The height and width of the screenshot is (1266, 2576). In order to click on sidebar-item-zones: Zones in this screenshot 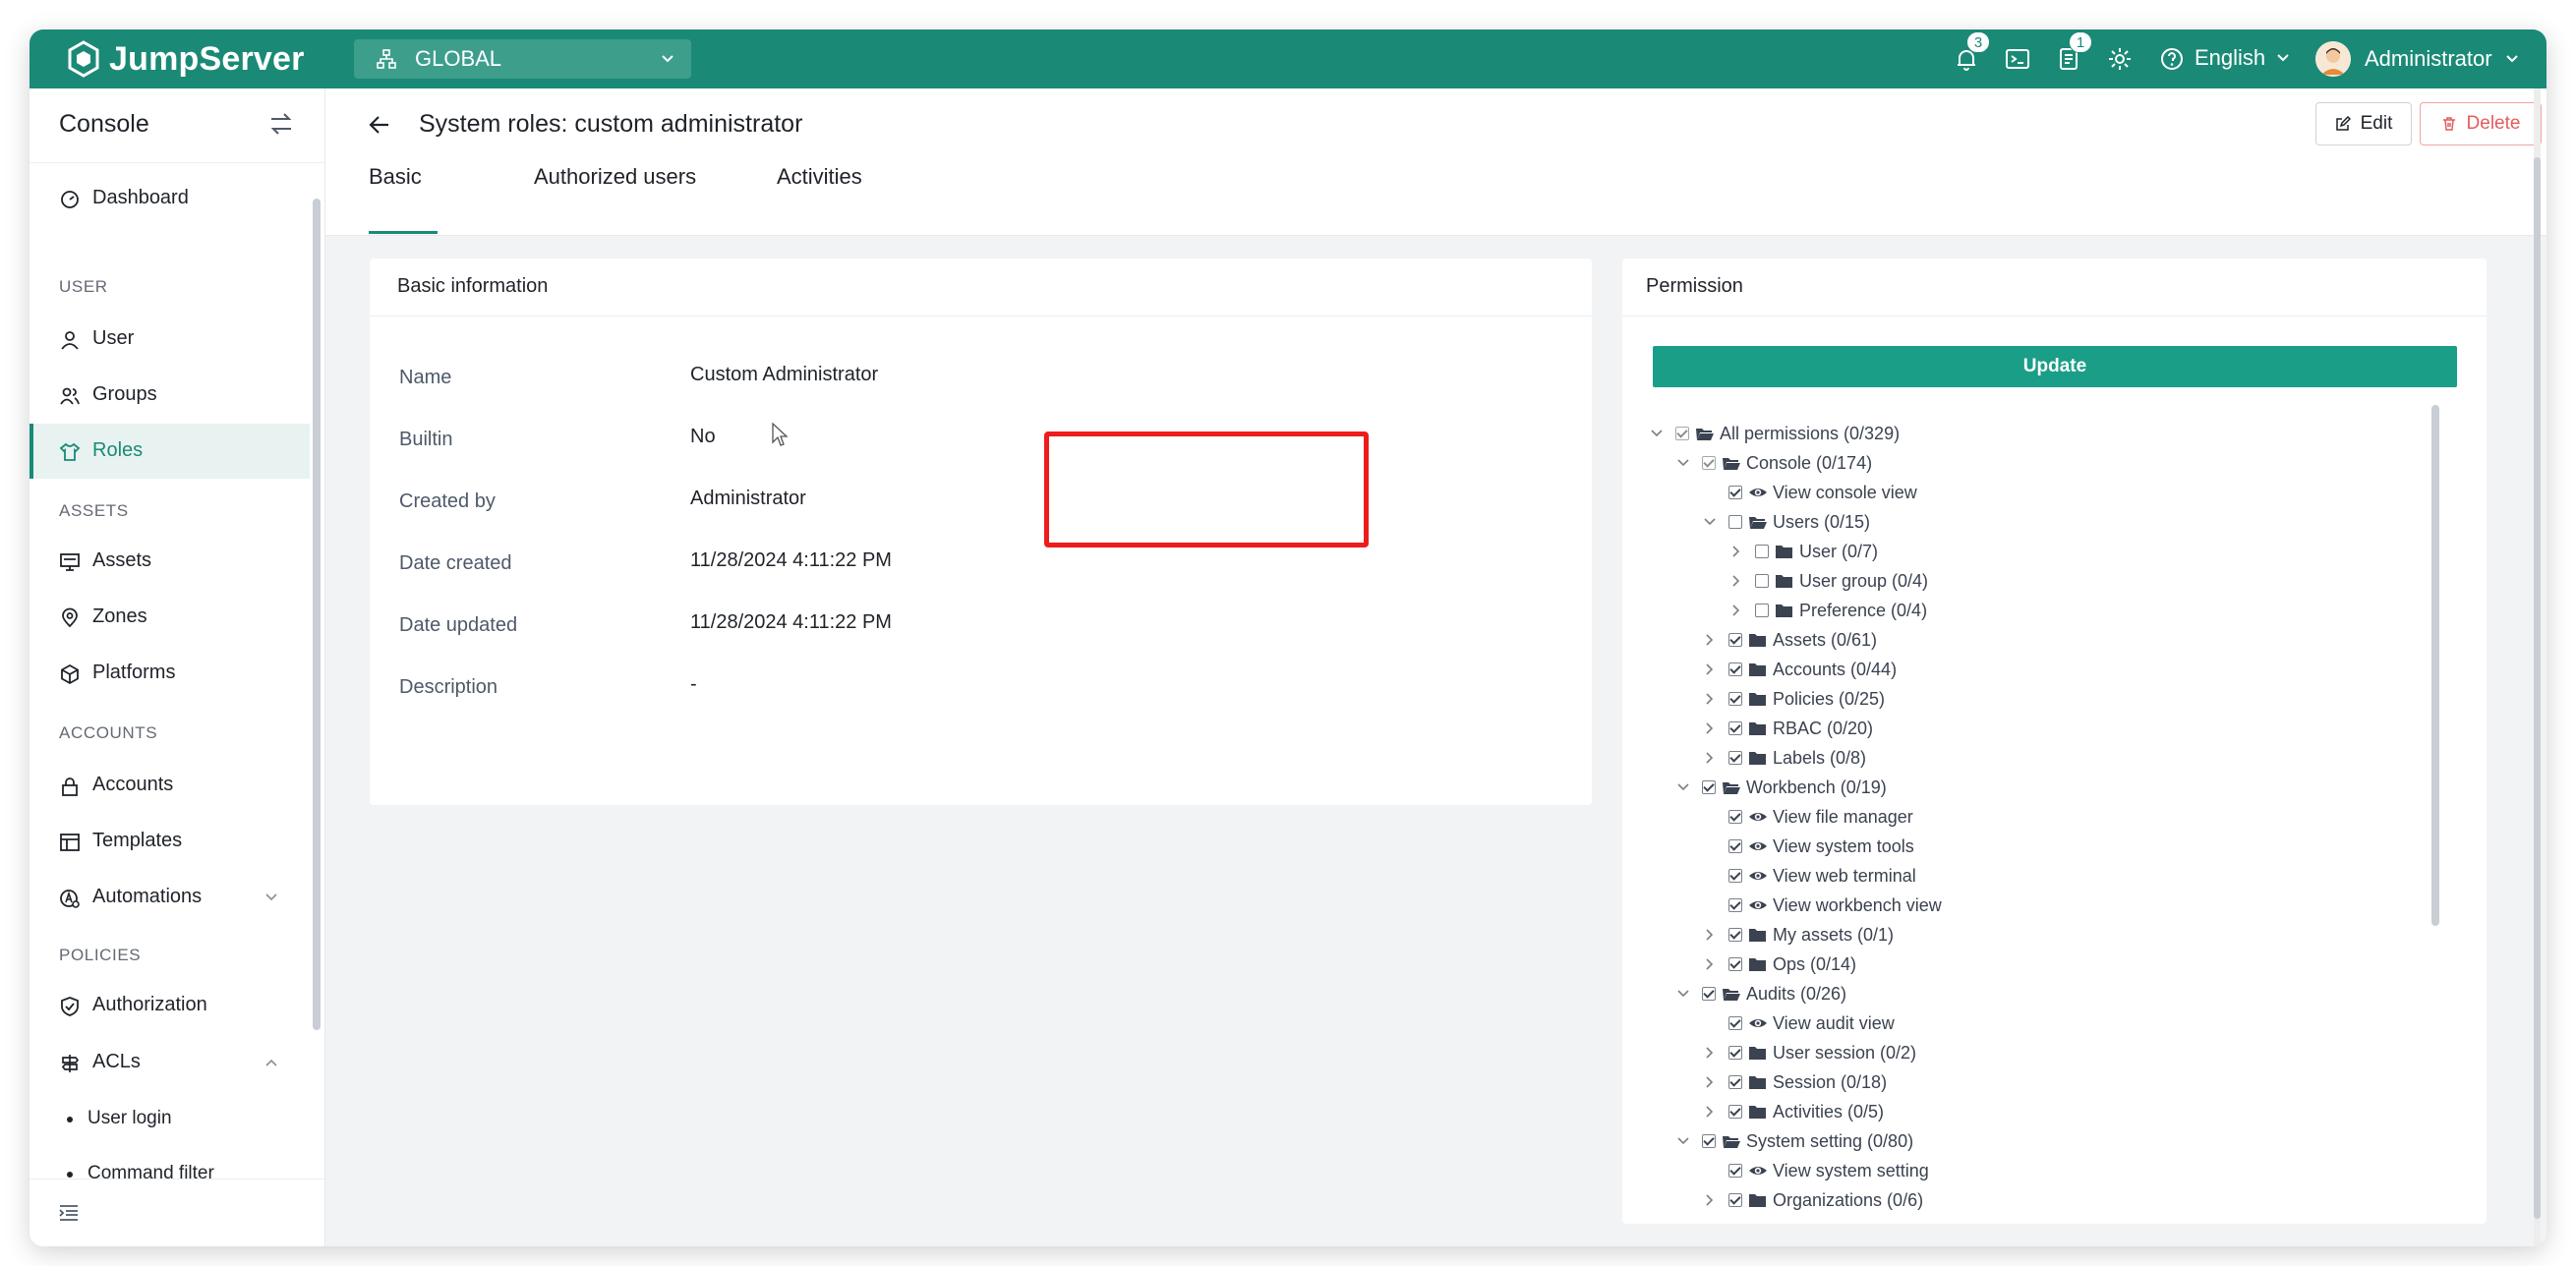, I will do `click(169, 617)`.